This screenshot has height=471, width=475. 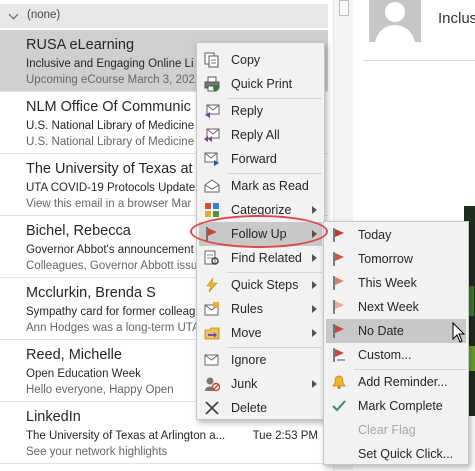 What do you see at coordinates (212, 60) in the screenshot?
I see `copy-icon` at bounding box center [212, 60].